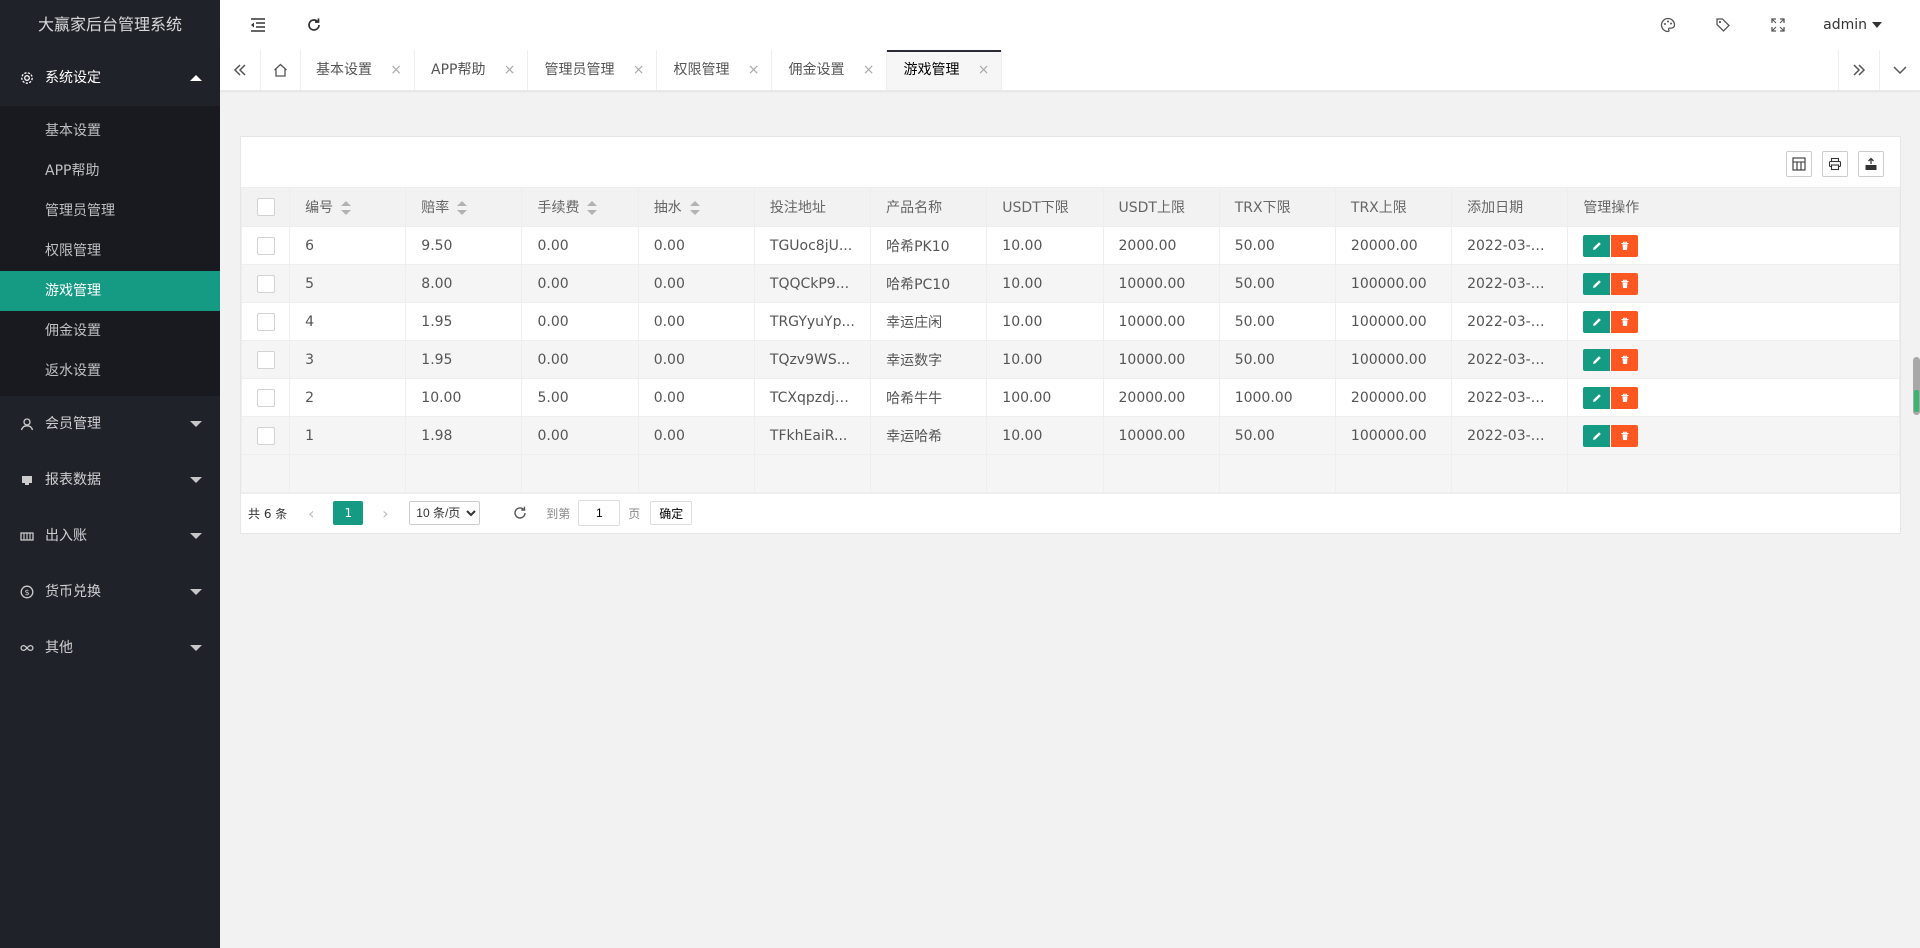  I want to click on sidebar-item-permission-management: 权限管理, so click(110, 251).